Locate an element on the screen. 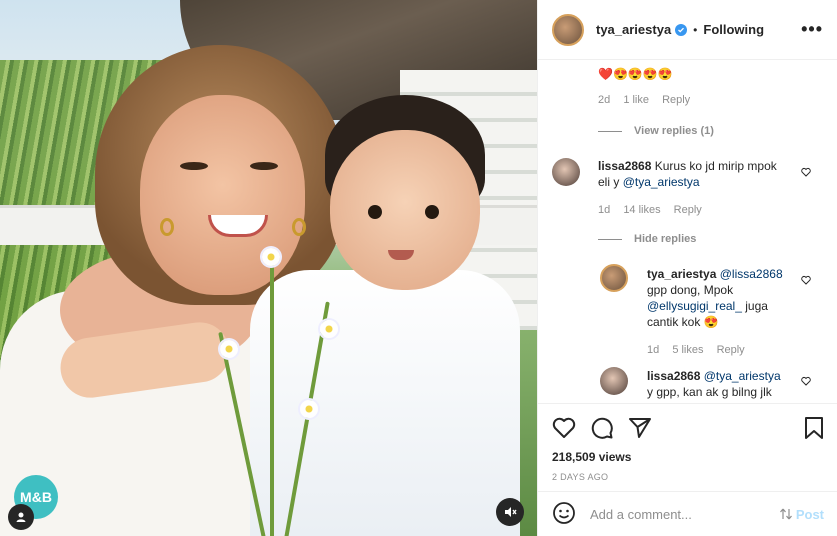 Image resolution: width=837 pixels, height=536 pixels. photo-flowers is located at coordinates (280, 388).